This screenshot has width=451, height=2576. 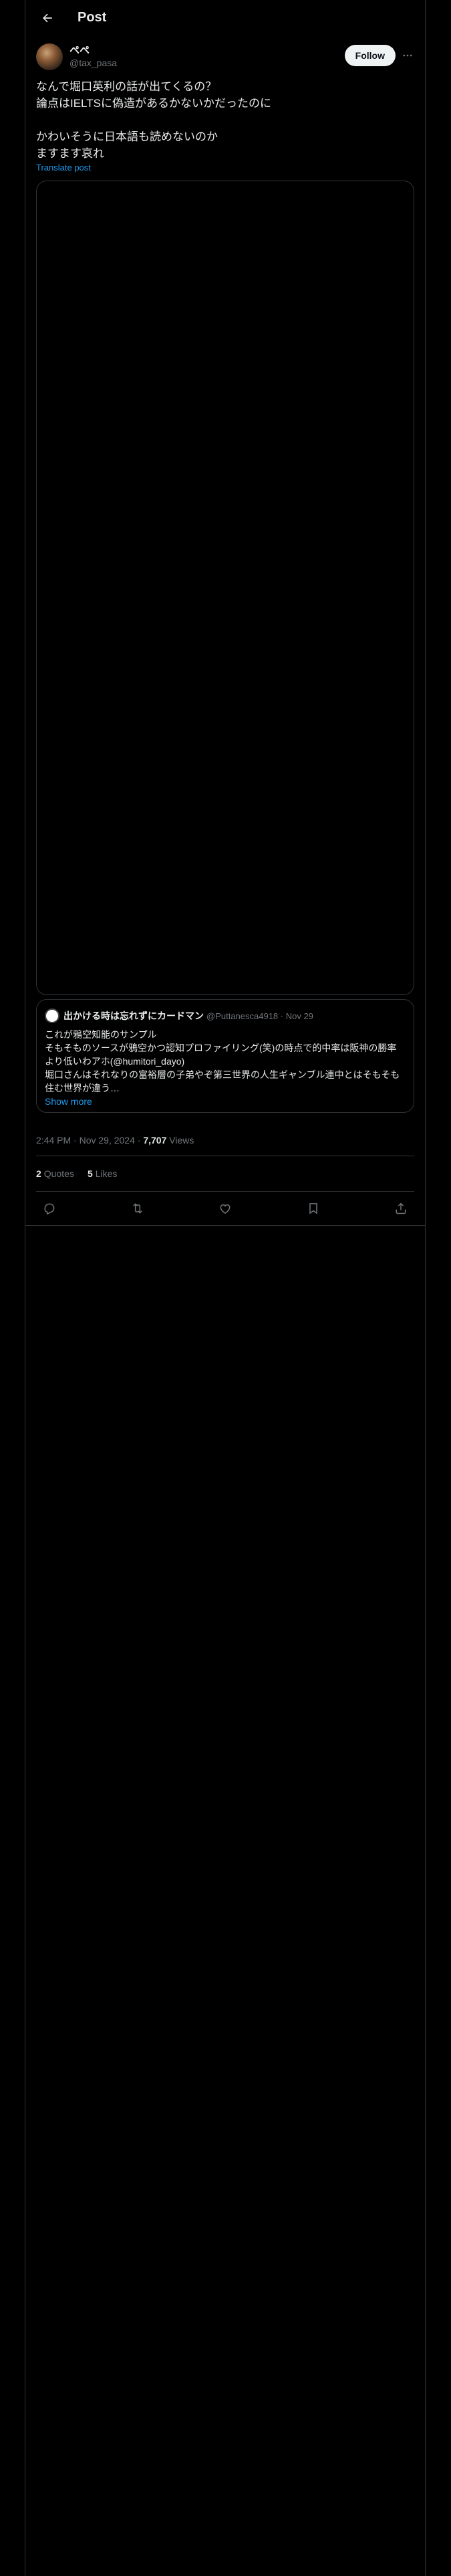 What do you see at coordinates (49, 56) in the screenshot?
I see `avatar` at bounding box center [49, 56].